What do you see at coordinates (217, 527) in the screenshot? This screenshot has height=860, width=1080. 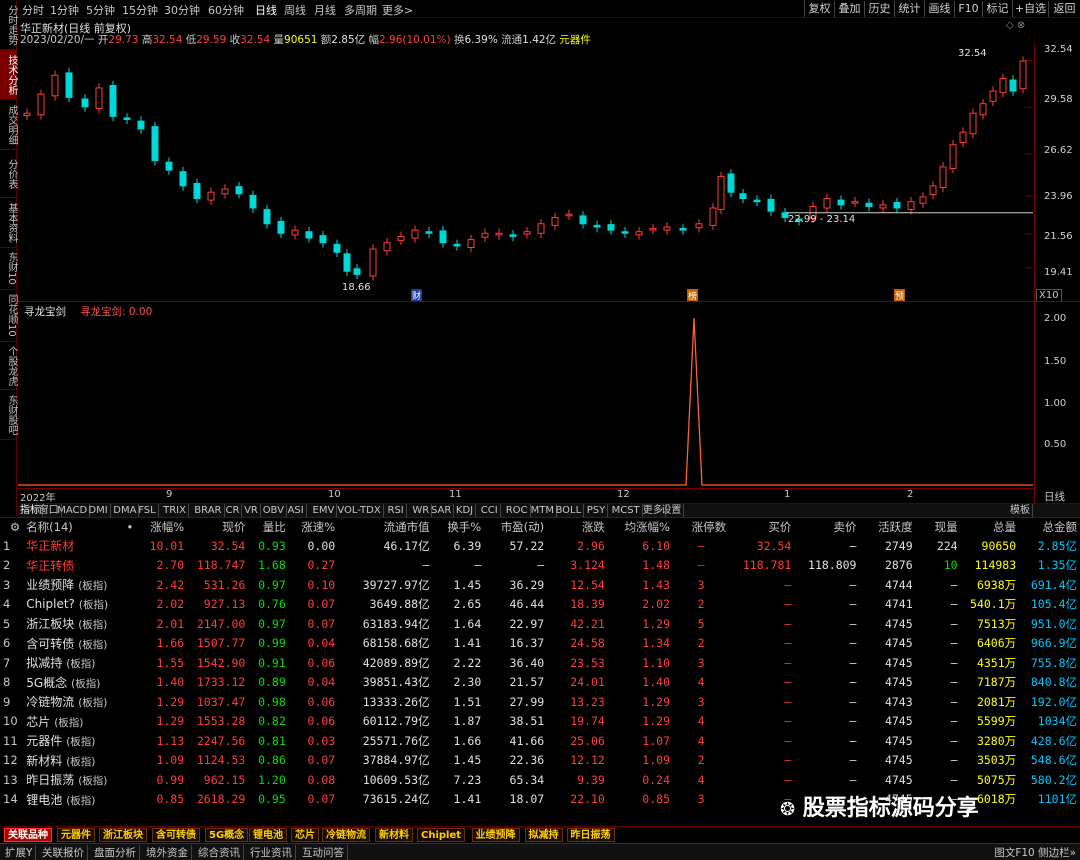 I see `column-header: 现价` at bounding box center [217, 527].